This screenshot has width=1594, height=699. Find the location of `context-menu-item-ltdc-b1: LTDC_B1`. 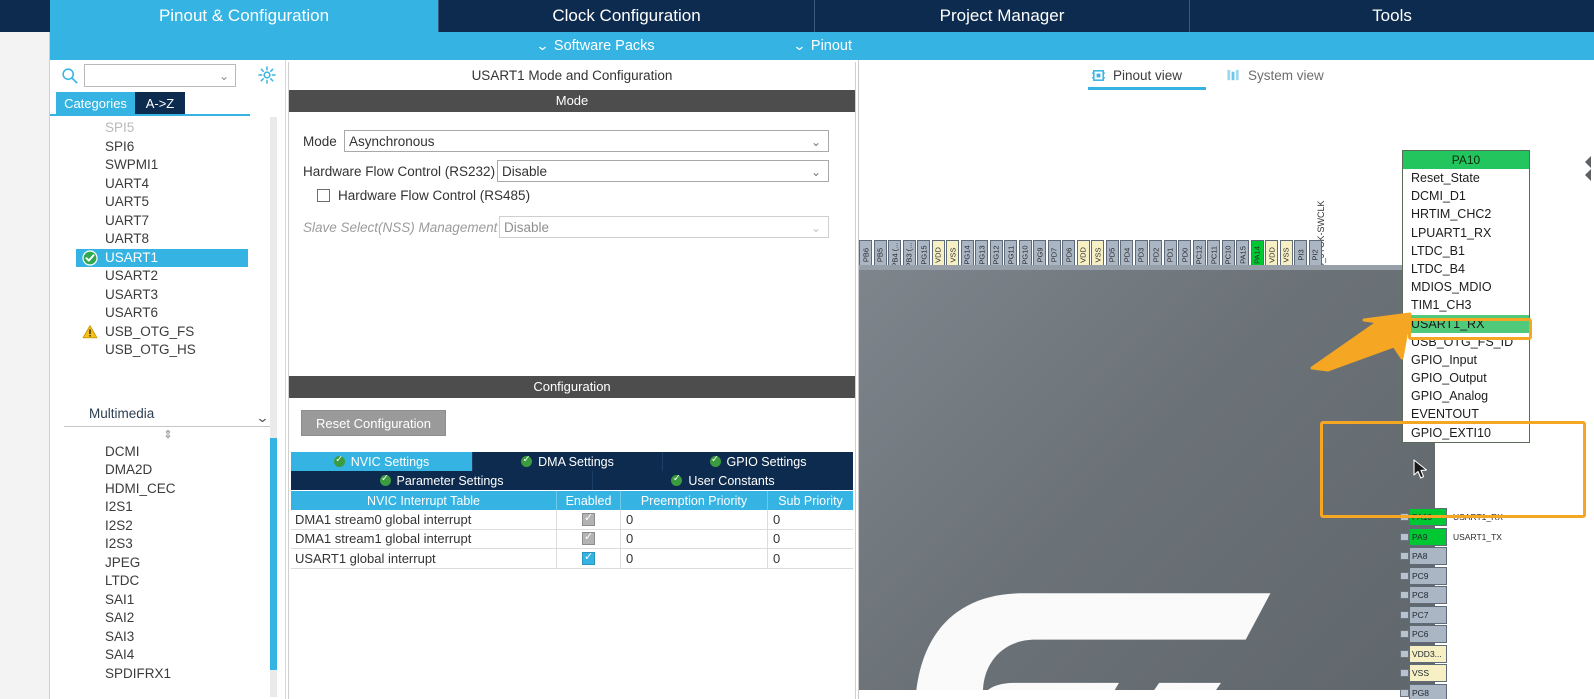

context-menu-item-ltdc-b1: LTDC_B1 is located at coordinates (1466, 251).